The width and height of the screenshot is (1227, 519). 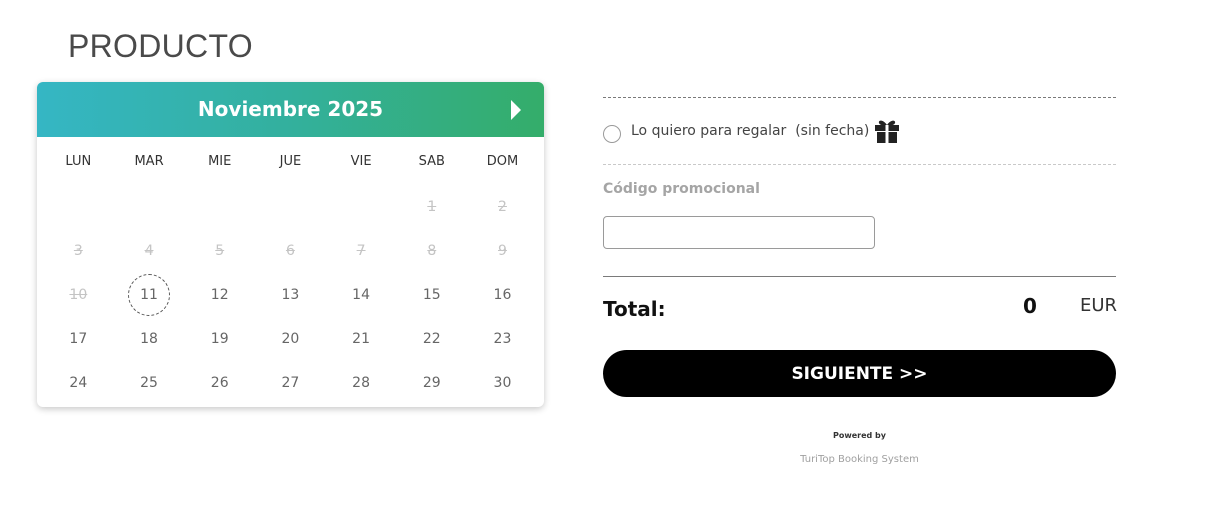 I want to click on calendar-day: 30, so click(x=502, y=383).